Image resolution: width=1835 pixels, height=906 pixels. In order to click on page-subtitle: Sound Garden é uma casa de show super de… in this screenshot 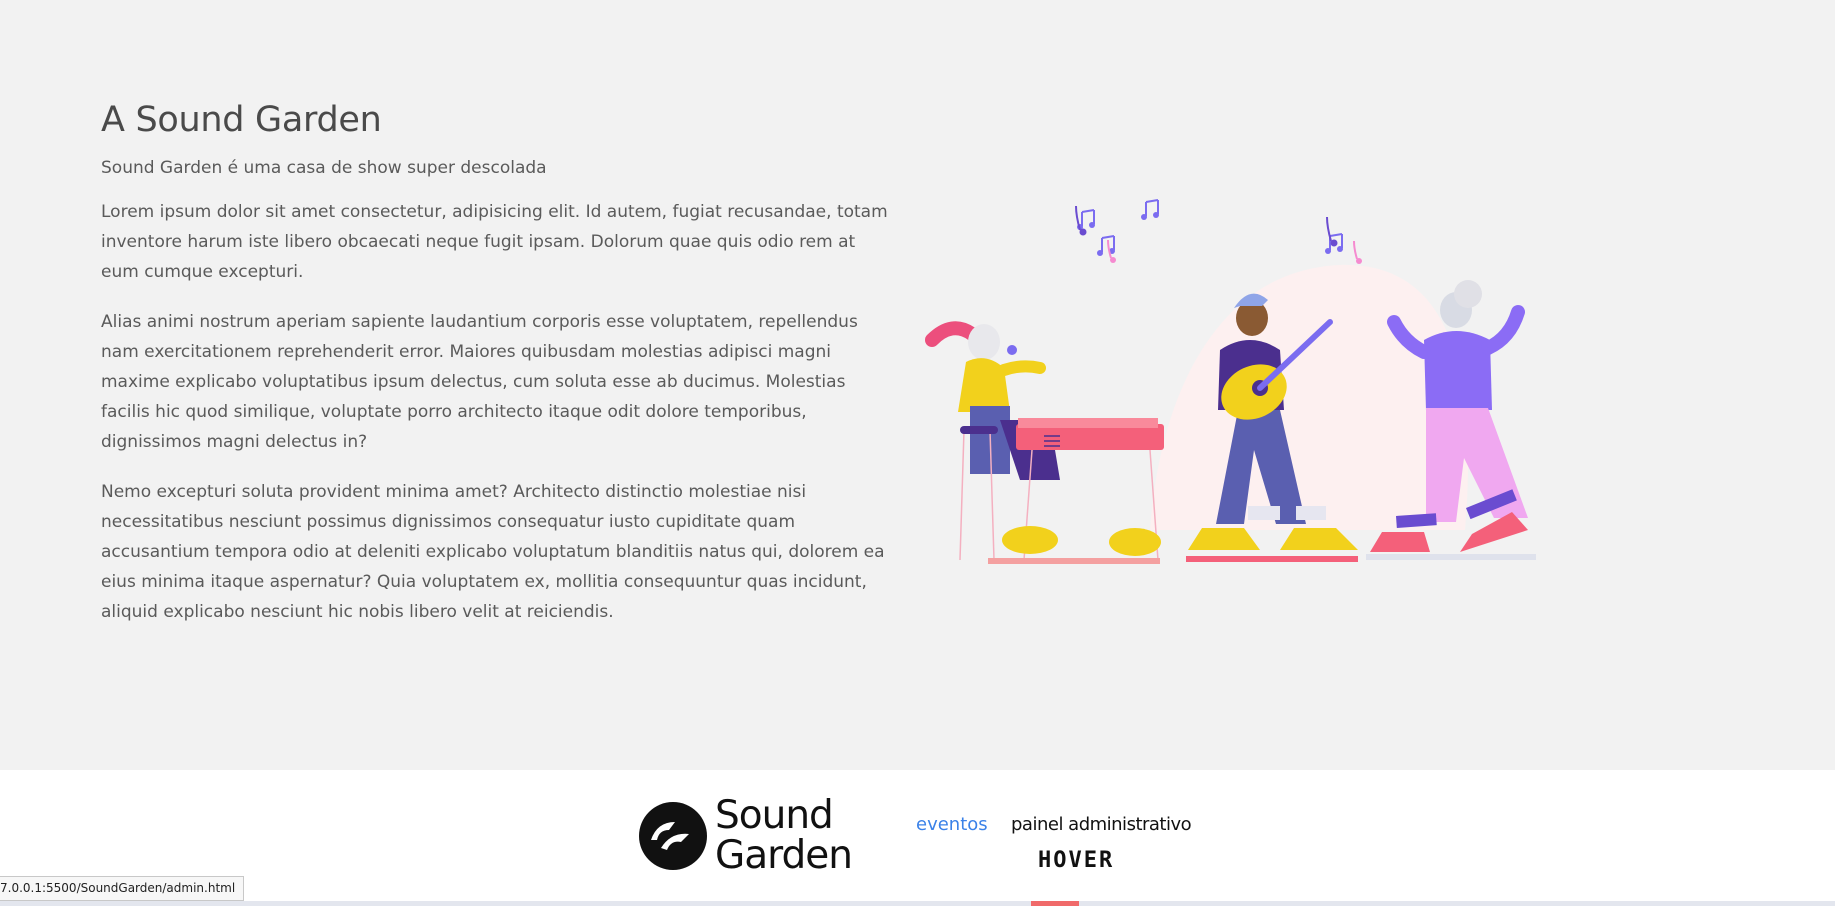, I will do `click(324, 168)`.